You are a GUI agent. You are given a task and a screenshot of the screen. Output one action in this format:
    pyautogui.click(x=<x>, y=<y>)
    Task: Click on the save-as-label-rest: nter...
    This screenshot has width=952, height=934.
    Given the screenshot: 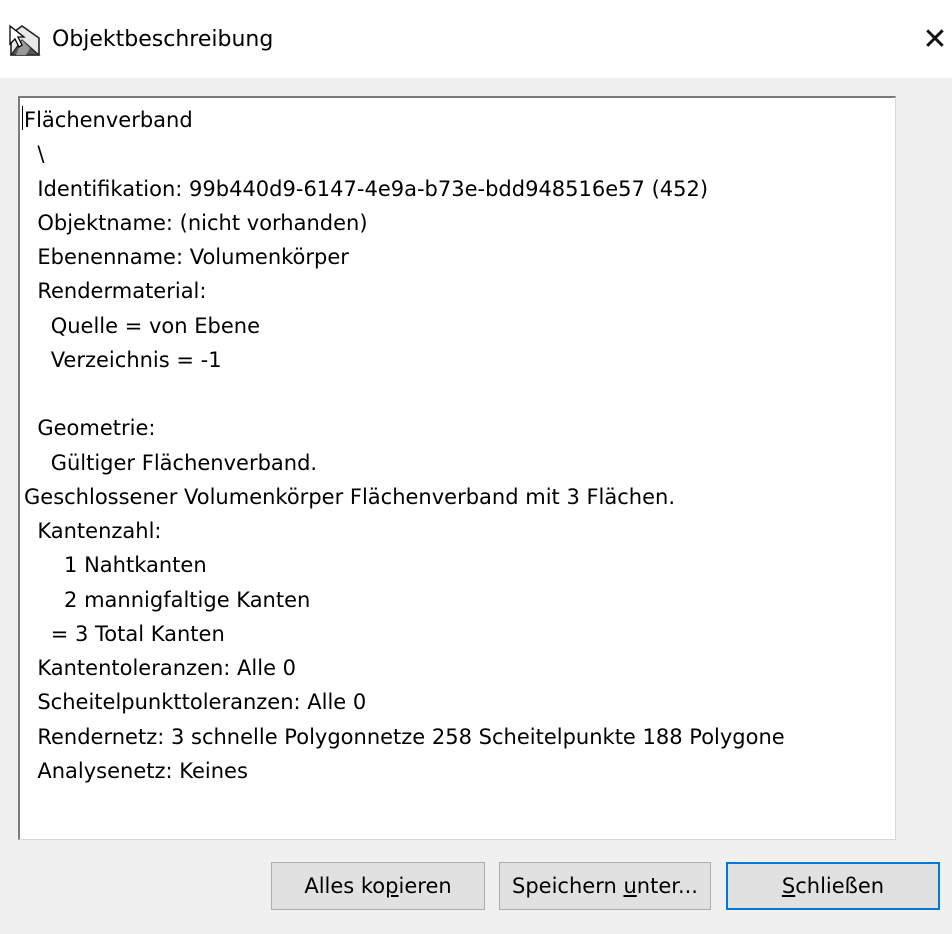 What is the action you would take?
    pyautogui.click(x=667, y=886)
    